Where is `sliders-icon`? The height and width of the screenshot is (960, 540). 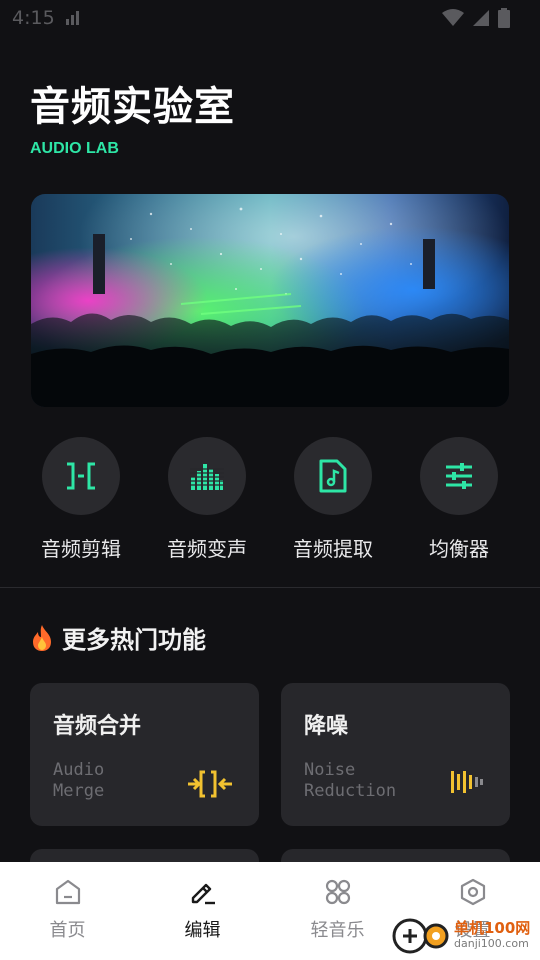 sliders-icon is located at coordinates (459, 476).